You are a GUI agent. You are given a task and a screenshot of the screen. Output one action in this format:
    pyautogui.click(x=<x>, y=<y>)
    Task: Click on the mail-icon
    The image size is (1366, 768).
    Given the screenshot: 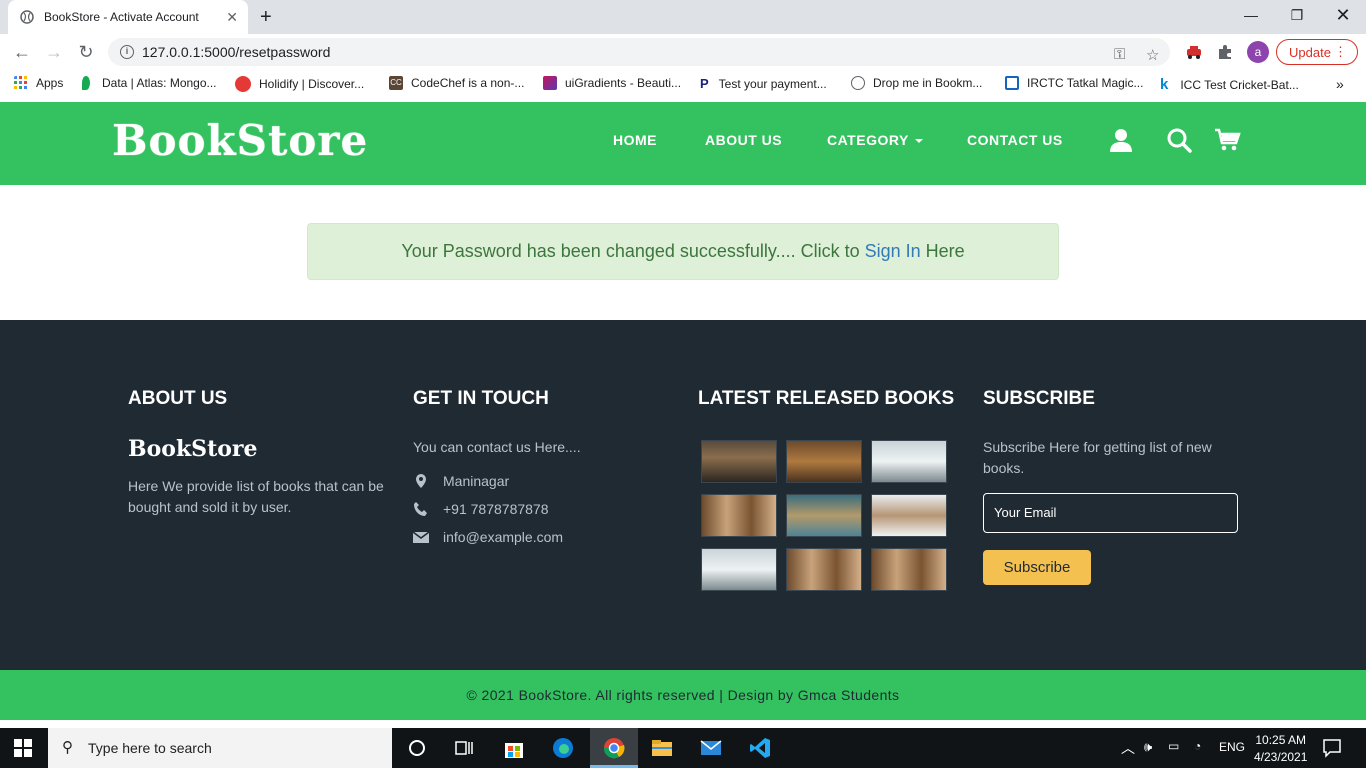 What is the action you would take?
    pyautogui.click(x=711, y=748)
    